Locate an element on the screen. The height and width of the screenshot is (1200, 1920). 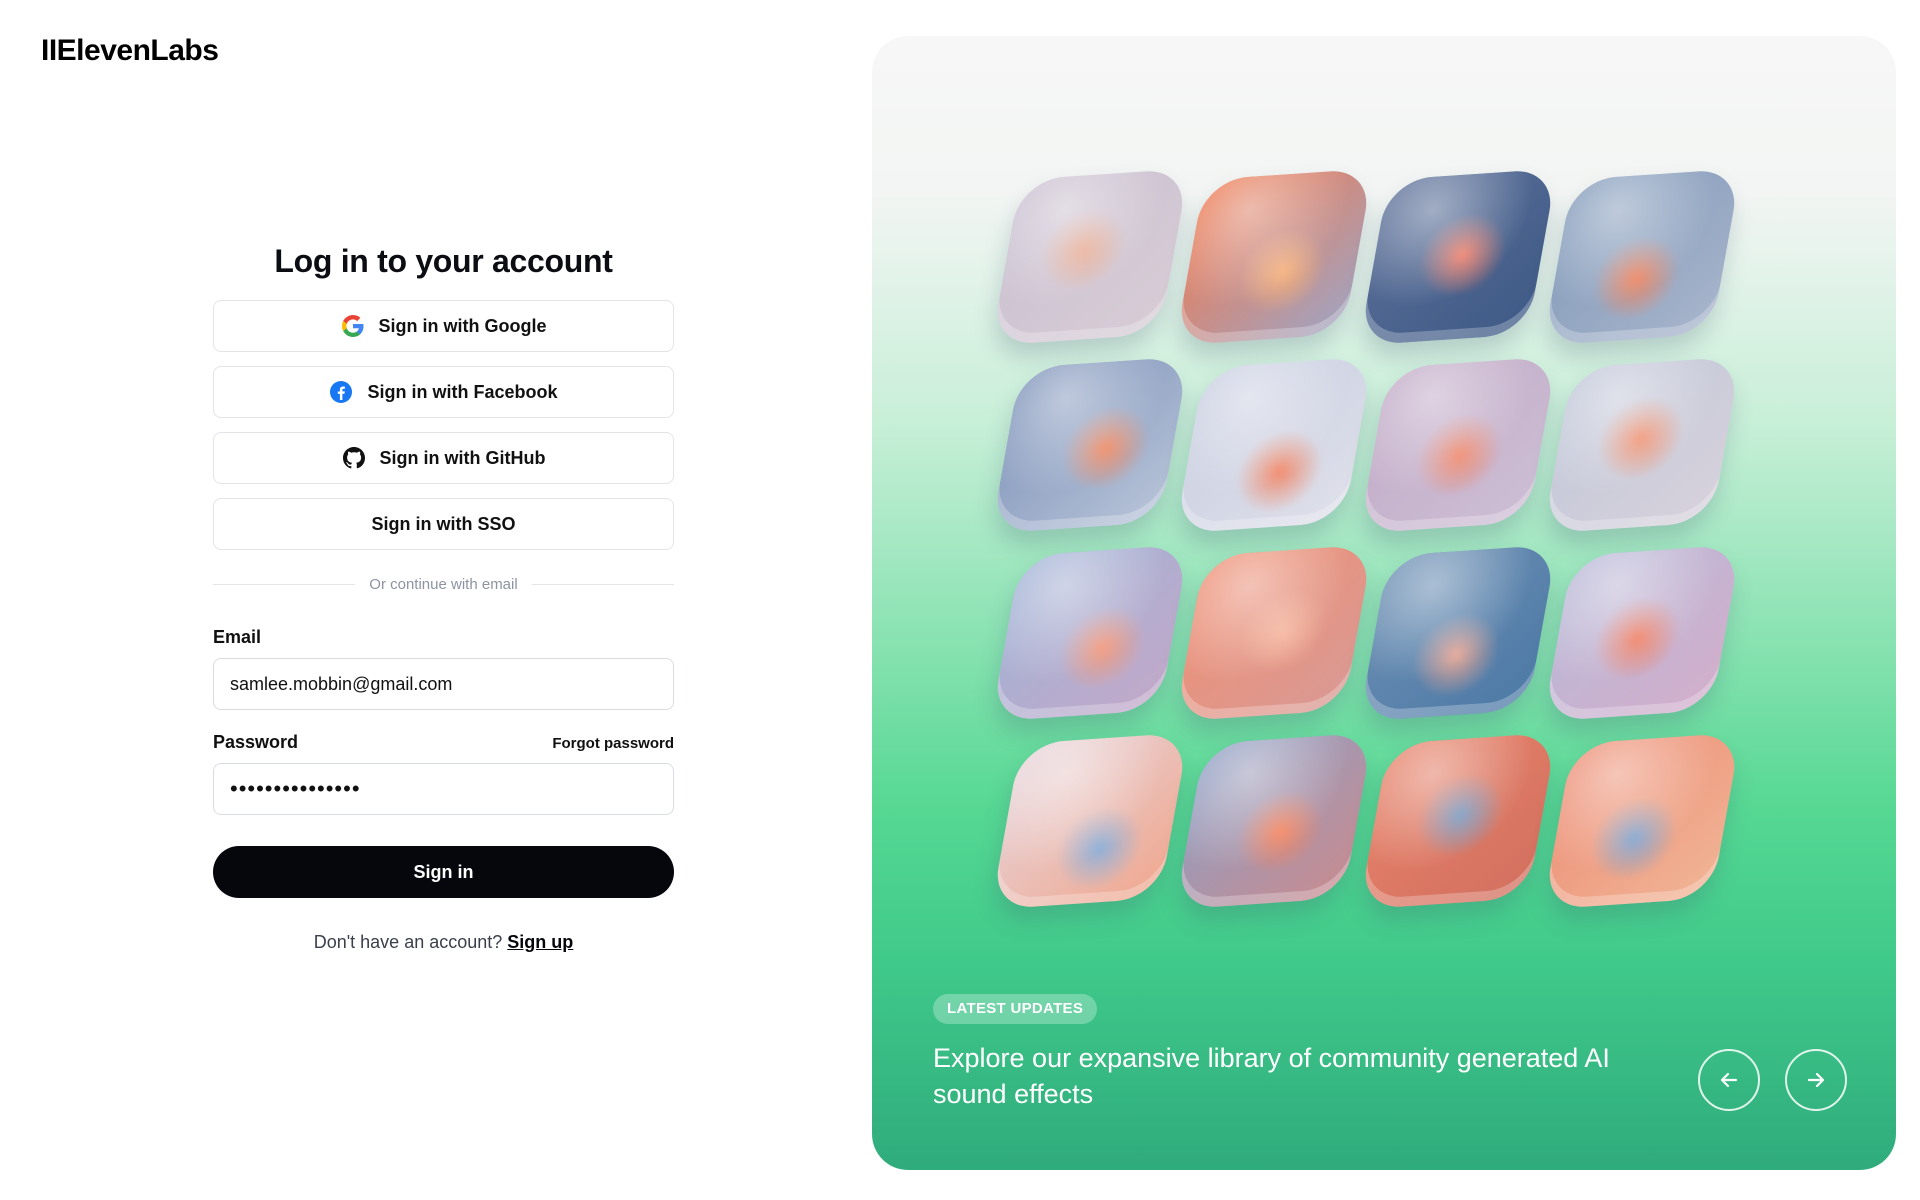
rooster-tile is located at coordinates (1090, 257).